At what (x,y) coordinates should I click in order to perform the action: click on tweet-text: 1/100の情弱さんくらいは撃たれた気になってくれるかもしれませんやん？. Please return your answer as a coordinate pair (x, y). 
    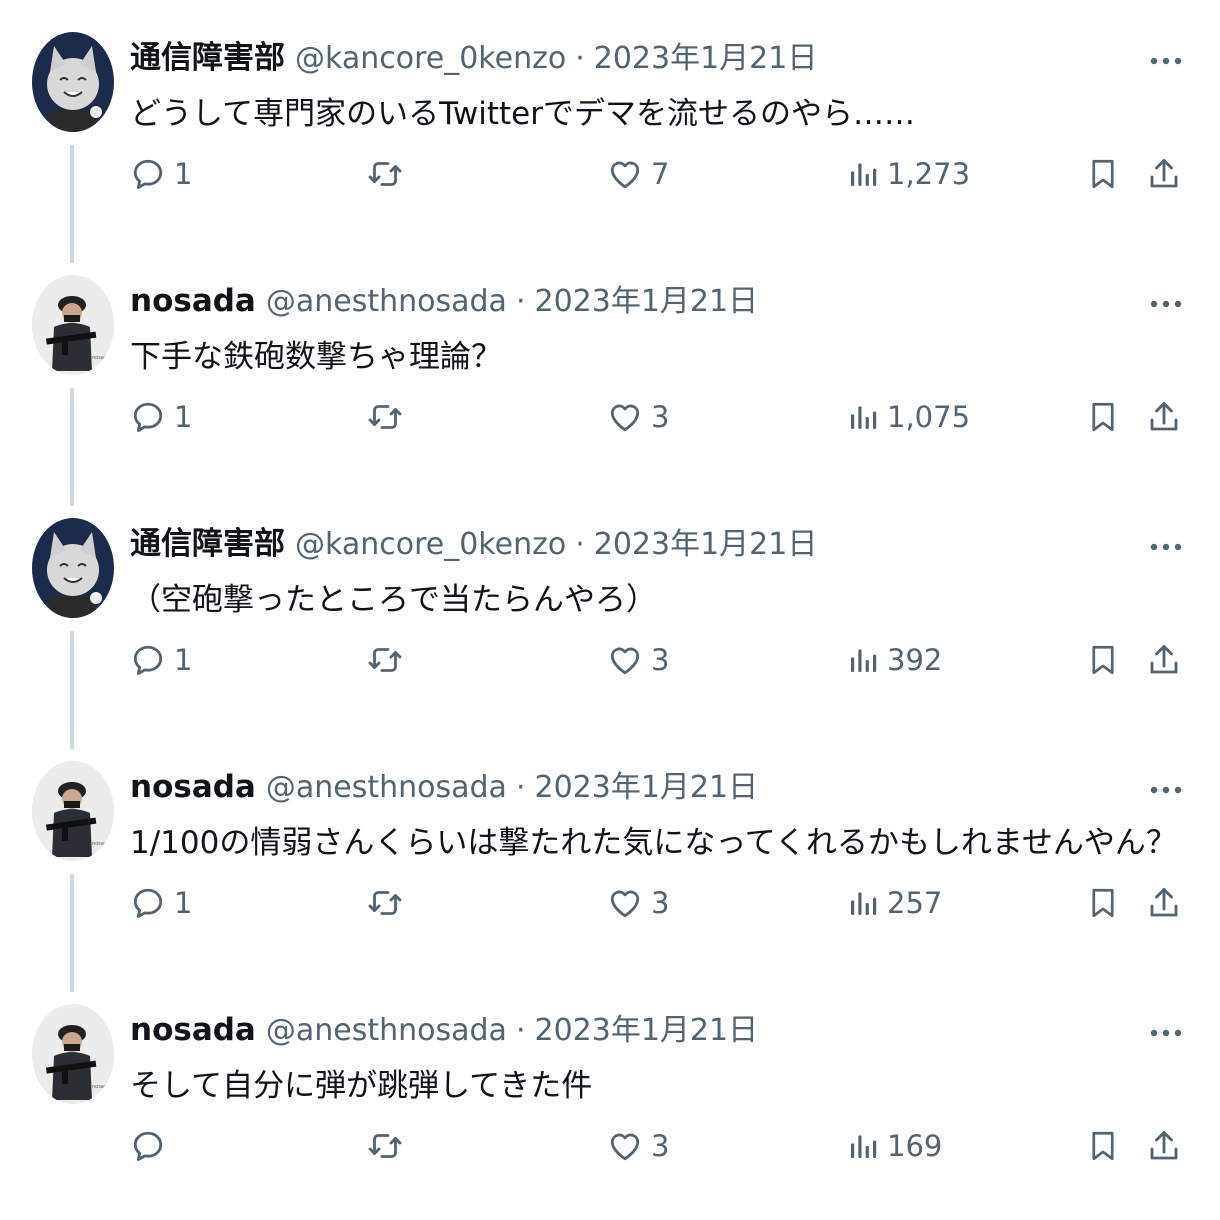
    Looking at the image, I should click on (653, 843).